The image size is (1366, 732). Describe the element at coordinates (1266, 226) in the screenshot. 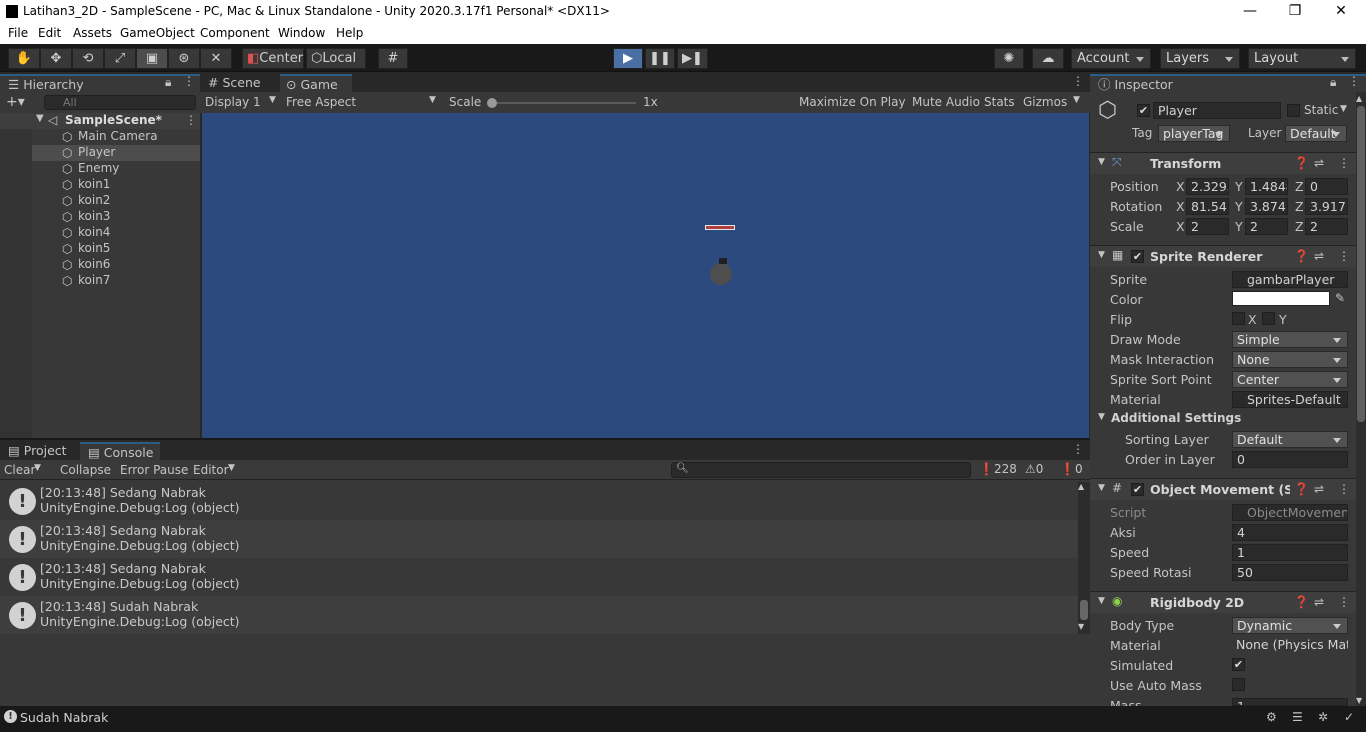

I see `scale-y-field: 2` at that location.